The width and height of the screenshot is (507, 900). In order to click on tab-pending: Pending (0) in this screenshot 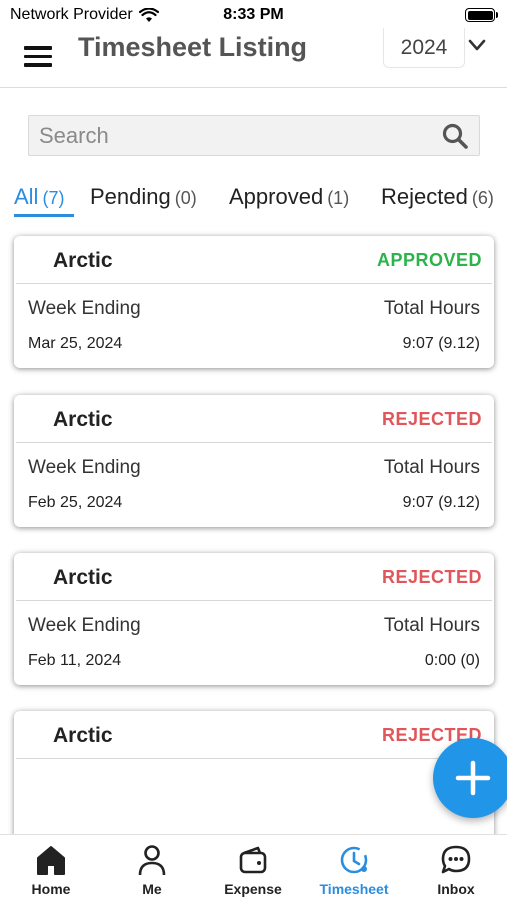, I will do `click(143, 197)`.